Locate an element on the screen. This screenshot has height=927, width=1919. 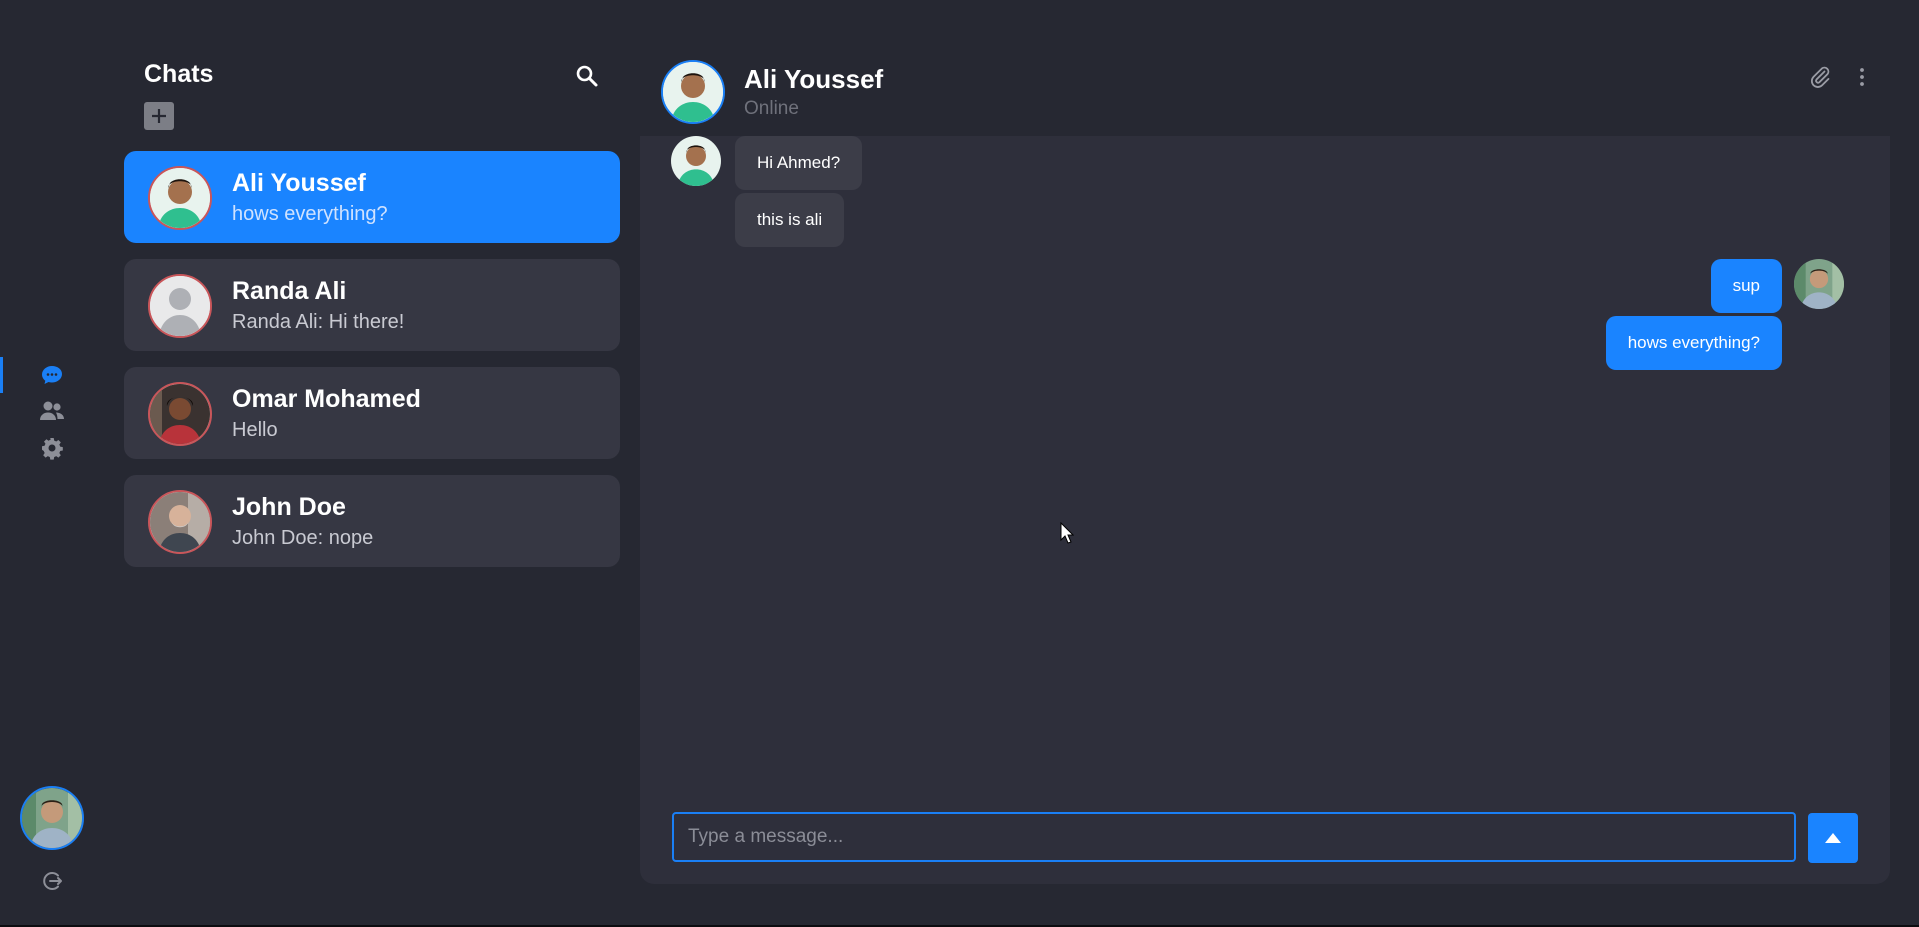
chat-item-randa-ali: Randa Ali Randa Ali: Hi there! is located at coordinates (372, 305).